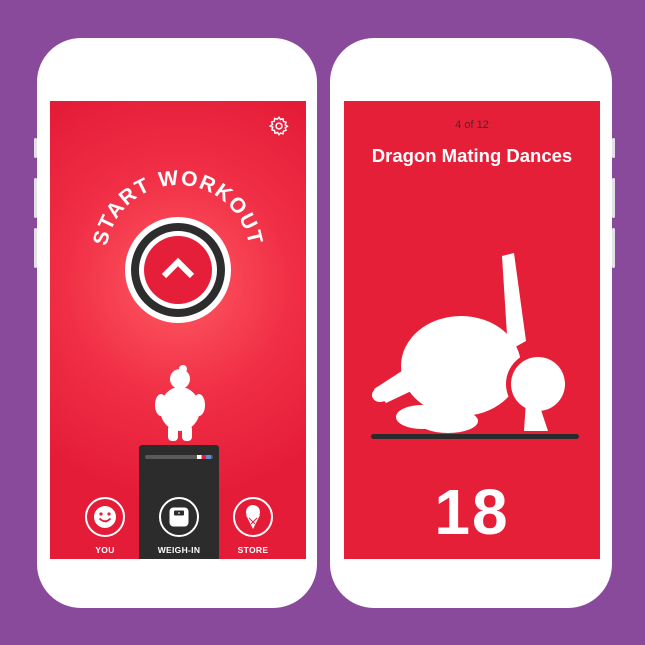 The image size is (645, 645). Describe the element at coordinates (472, 155) in the screenshot. I see `exercise-title: Dragon Mating Dances` at that location.